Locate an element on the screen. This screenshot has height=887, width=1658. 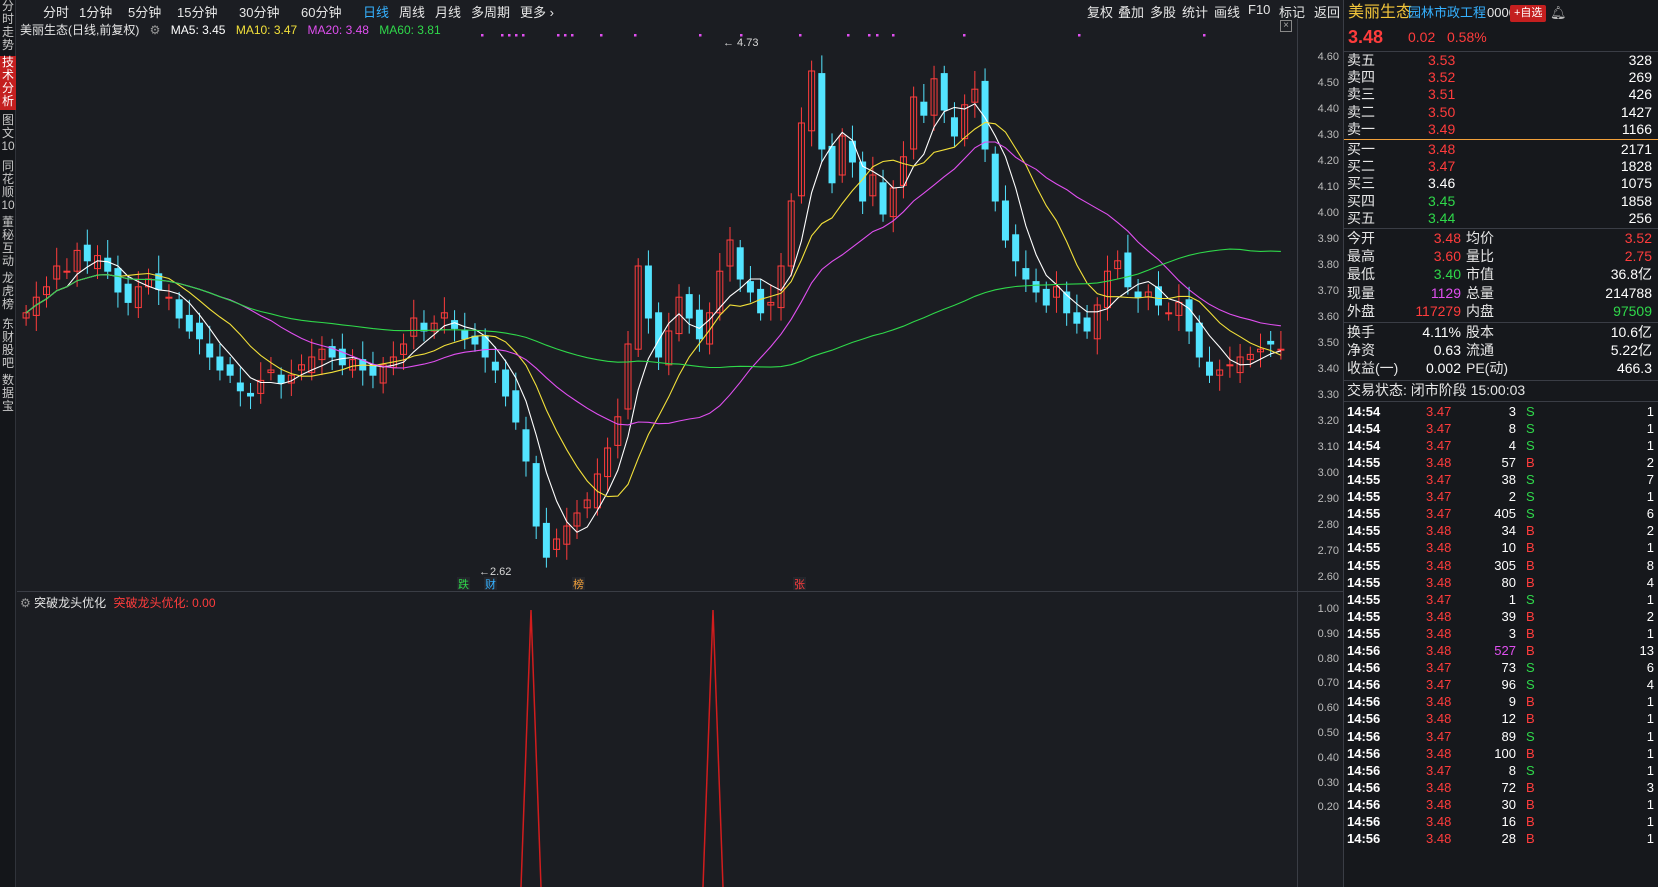
price-tick: 3.60 is located at coordinates (1328, 317).